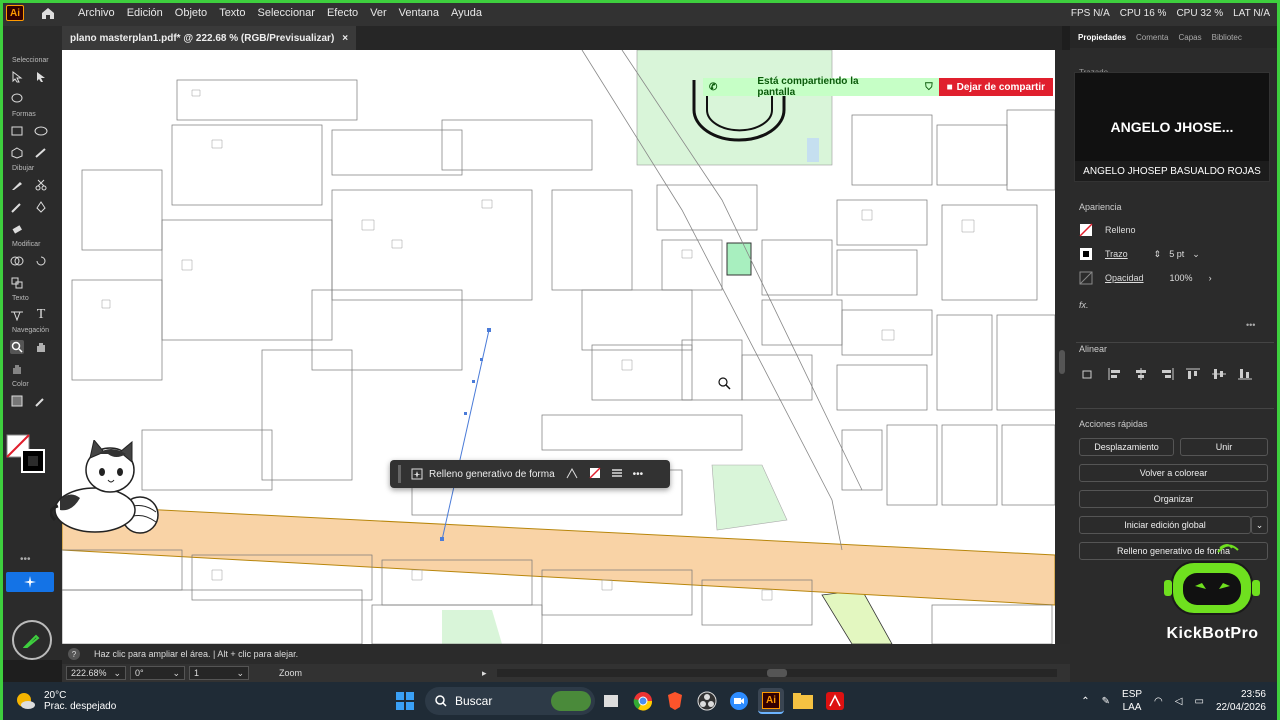 This screenshot has width=1280, height=720. I want to click on eyedropper-tool-icon, so click(41, 401).